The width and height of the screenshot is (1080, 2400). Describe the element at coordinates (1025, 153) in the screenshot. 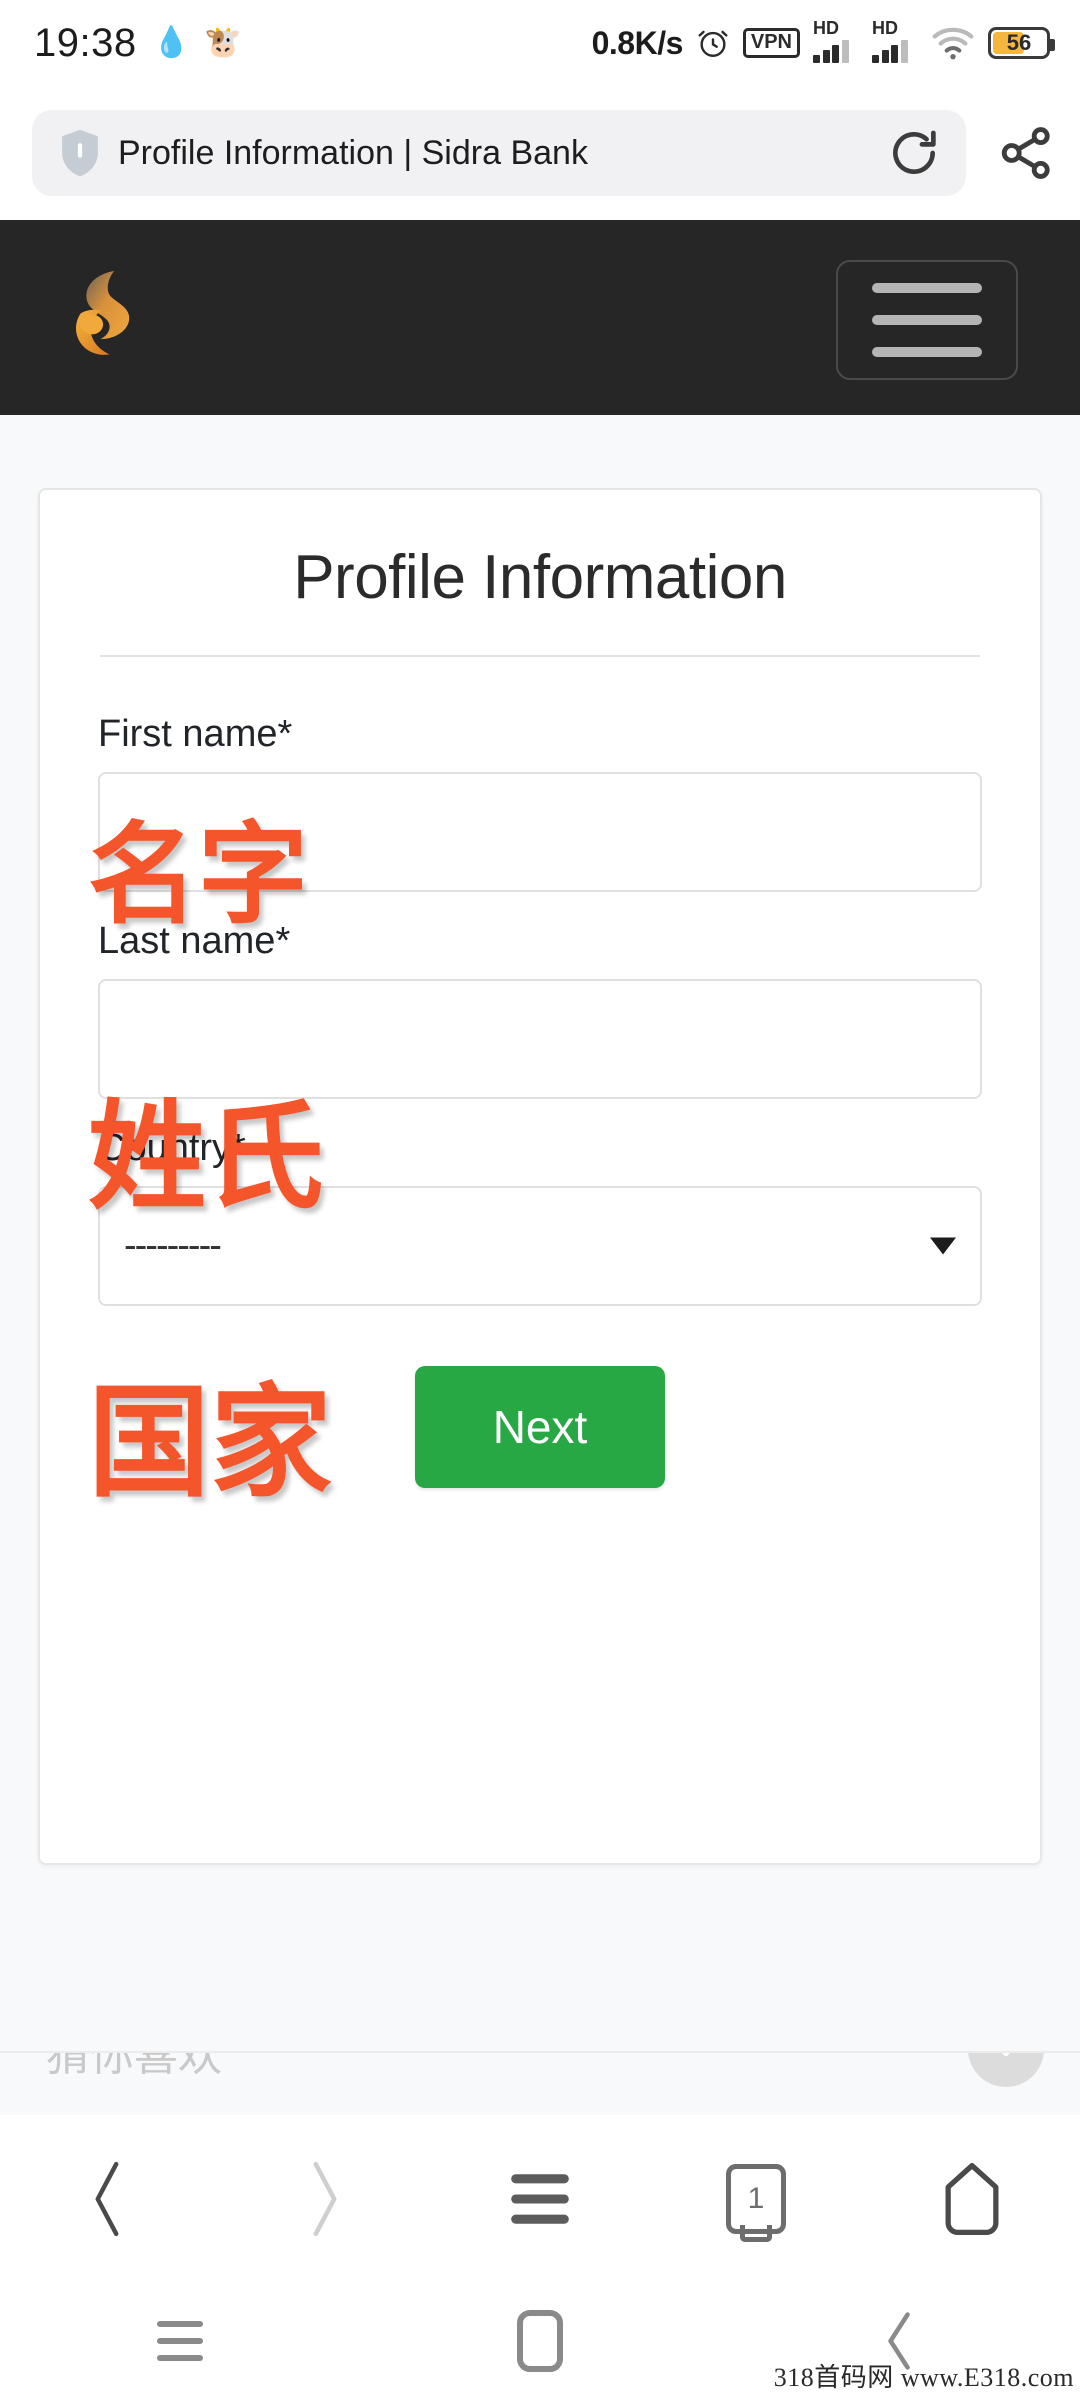

I see `share-icon` at that location.